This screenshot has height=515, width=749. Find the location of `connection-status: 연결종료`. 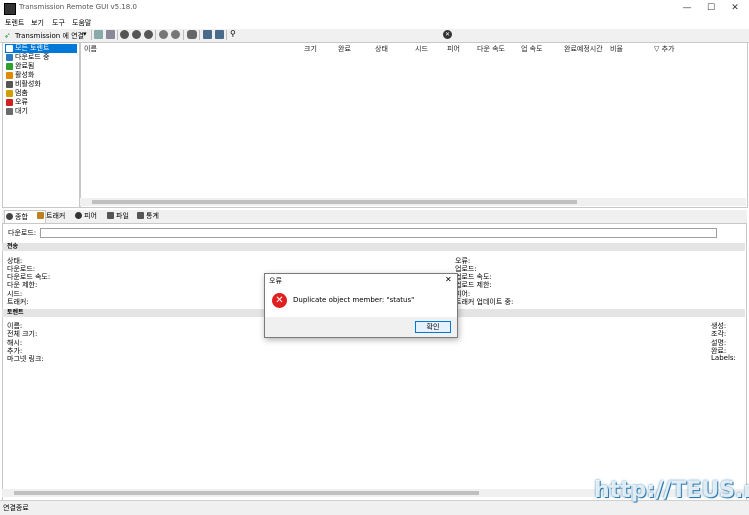

connection-status: 연결종료 is located at coordinates (16, 508).